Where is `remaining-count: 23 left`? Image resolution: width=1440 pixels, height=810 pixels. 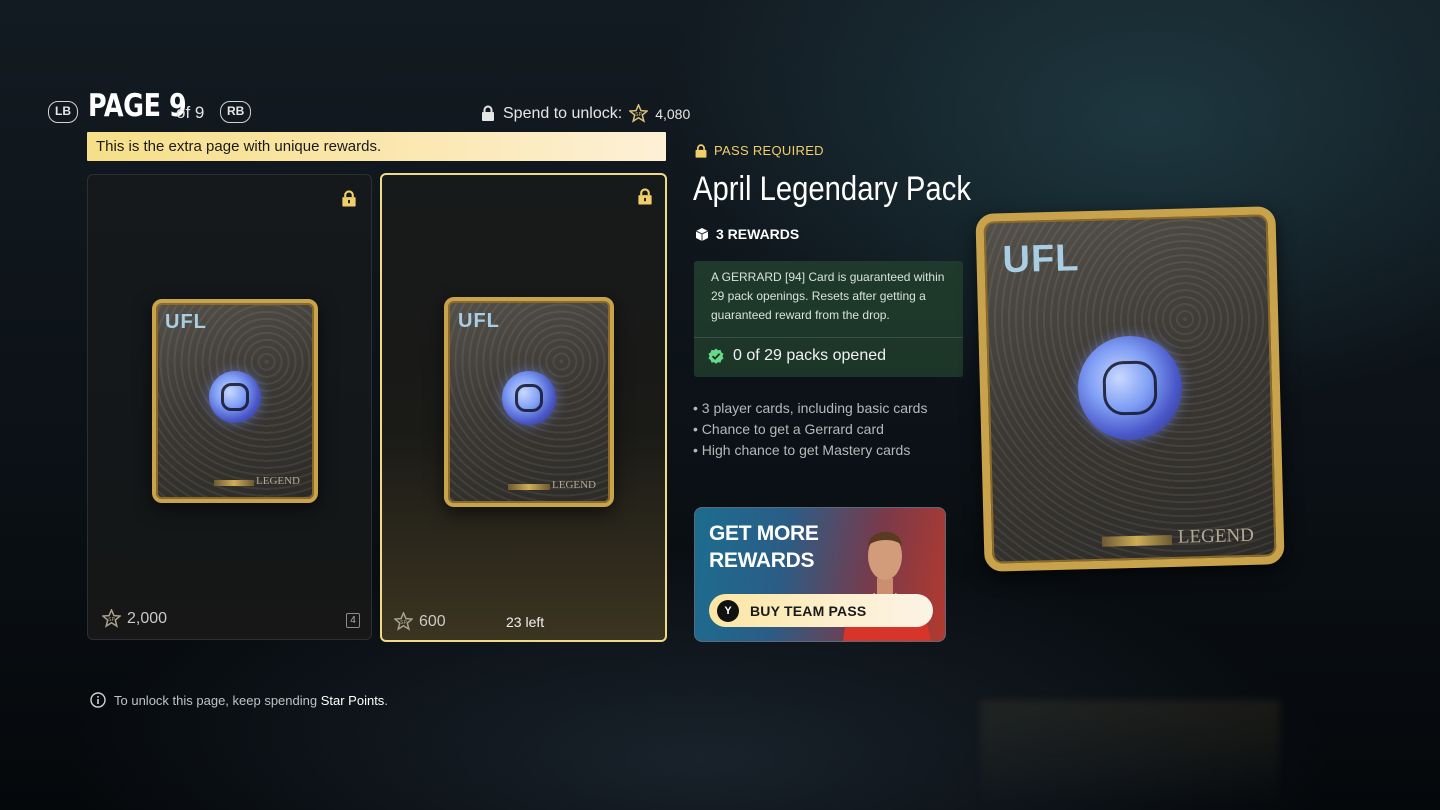 remaining-count: 23 left is located at coordinates (525, 622).